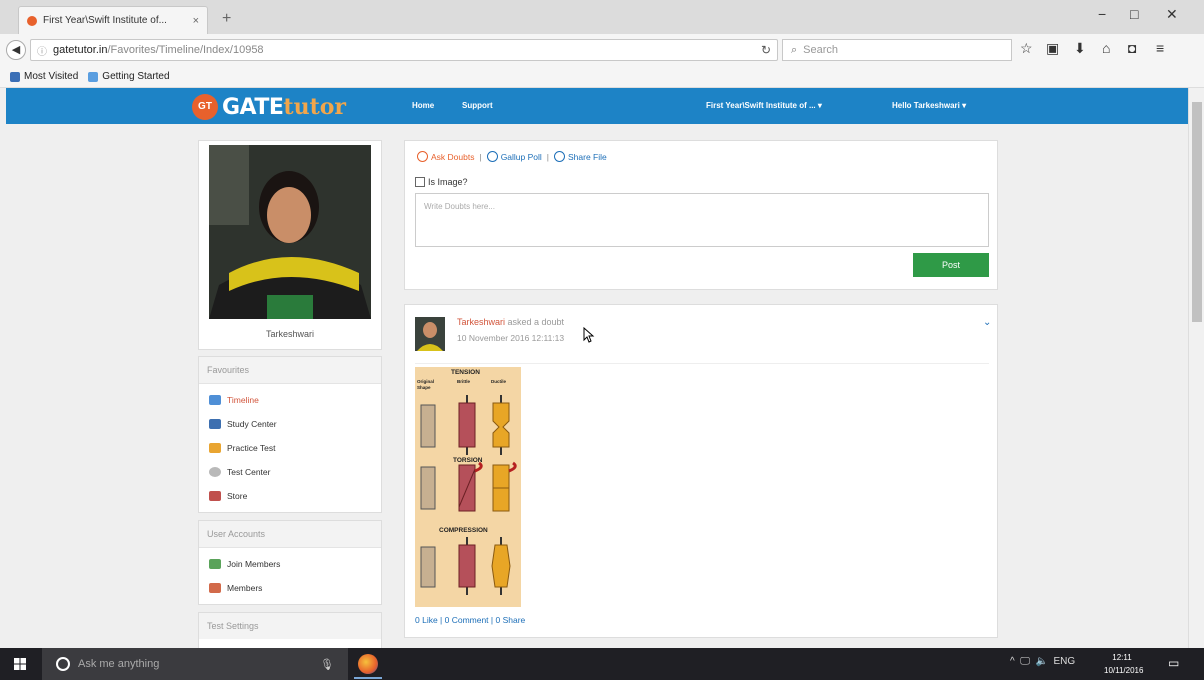  Describe the element at coordinates (196, 21) in the screenshot. I see `close-tab-icon: ×` at that location.